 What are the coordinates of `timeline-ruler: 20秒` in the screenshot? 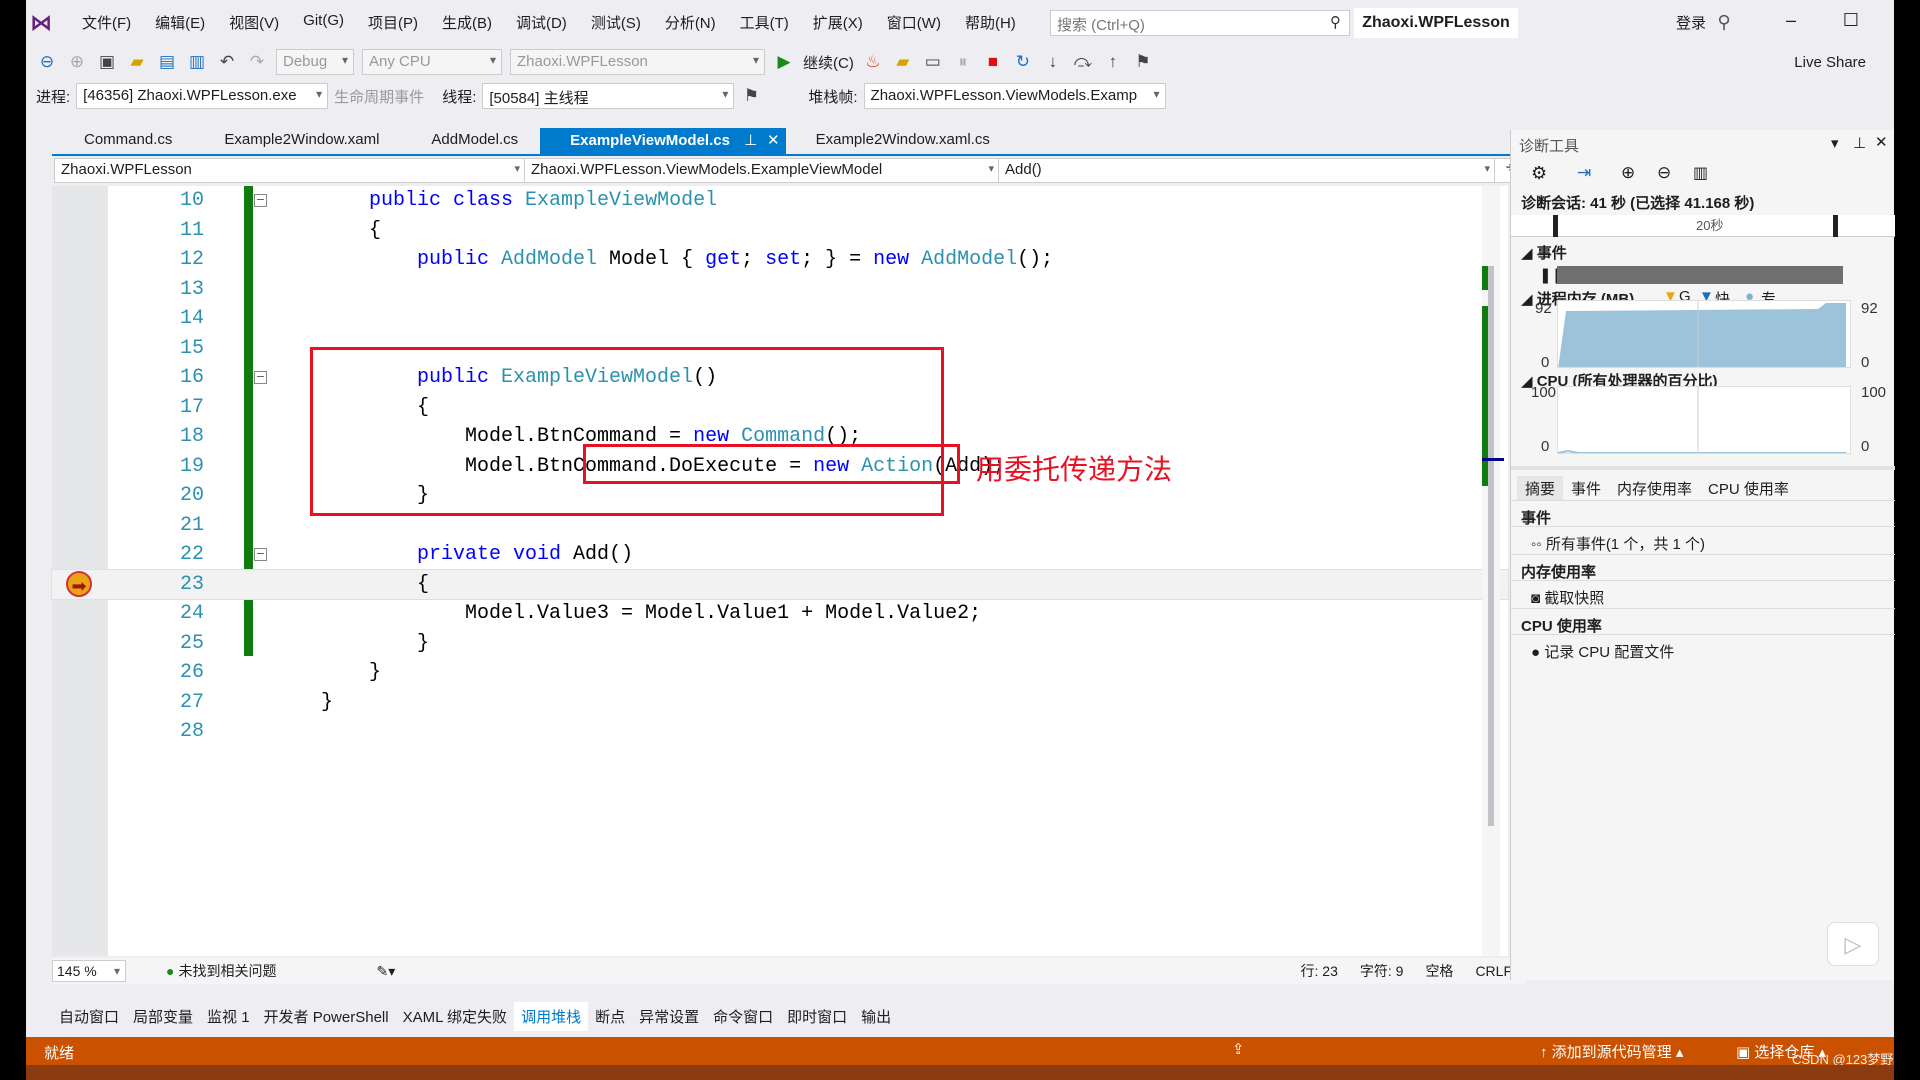 It's located at (1703, 226).